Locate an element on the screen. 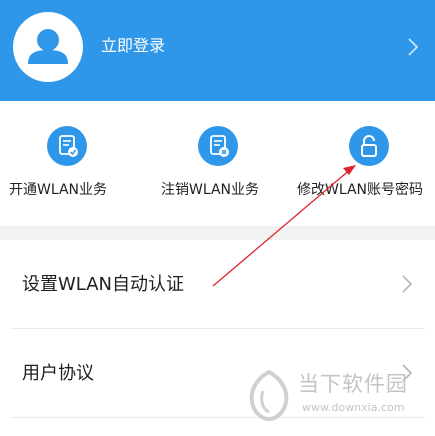  section-divider is located at coordinates (217, 233).